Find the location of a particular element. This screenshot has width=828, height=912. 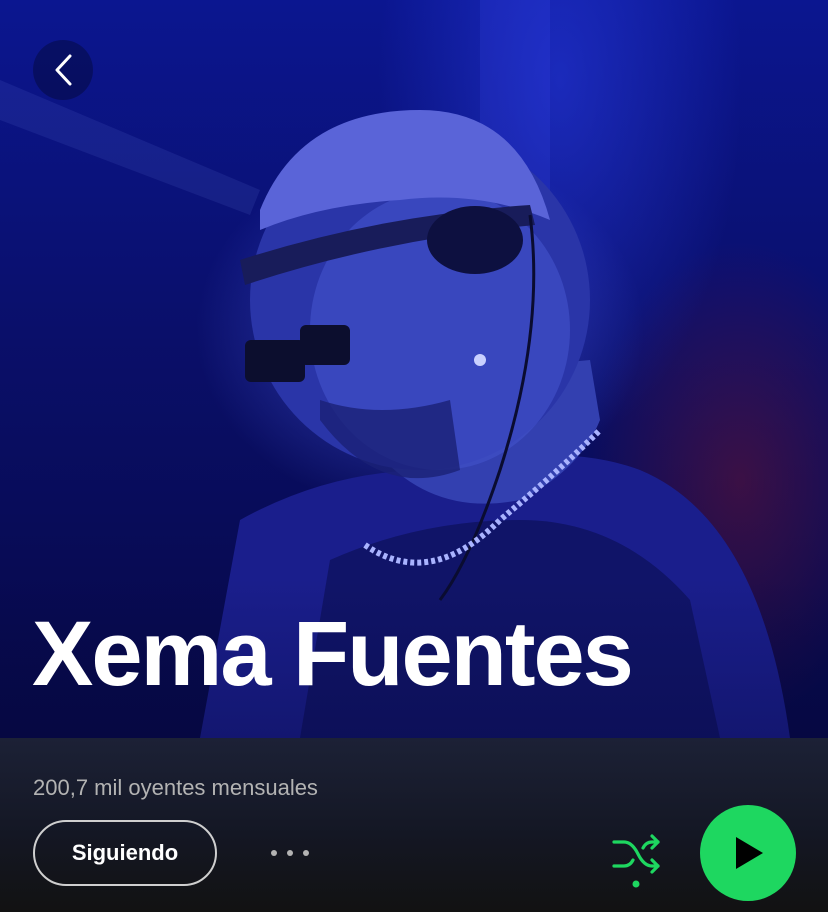

shuffle-button is located at coordinates (637, 859).